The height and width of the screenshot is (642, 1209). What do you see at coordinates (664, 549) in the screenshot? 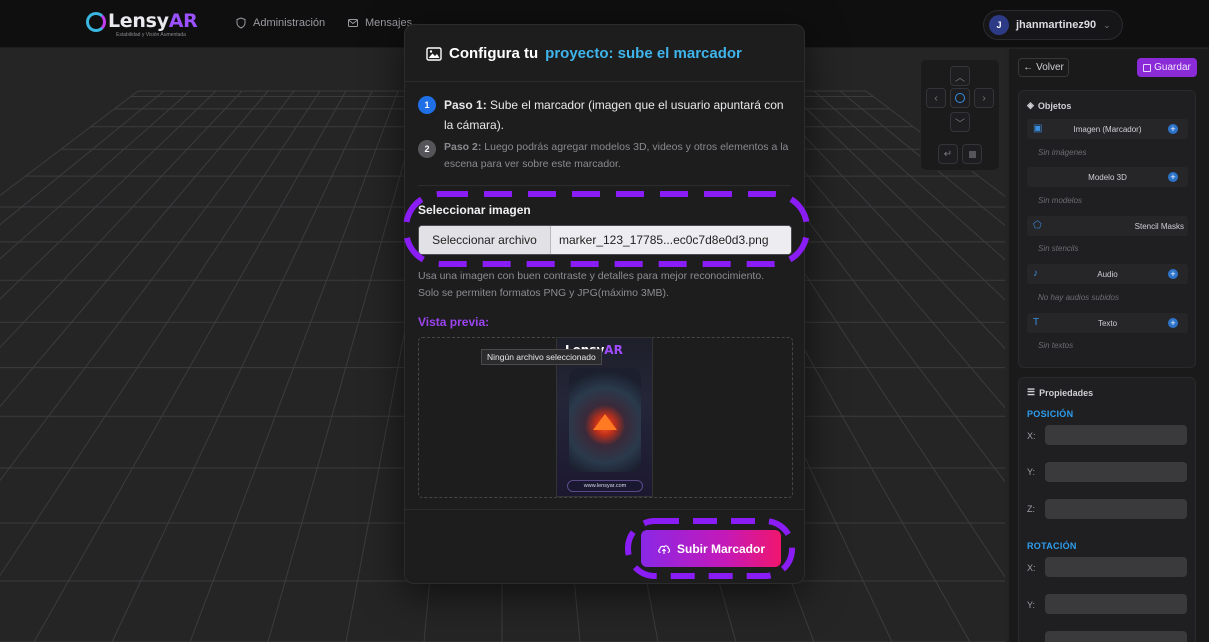
I see `cloud-upload-icon` at bounding box center [664, 549].